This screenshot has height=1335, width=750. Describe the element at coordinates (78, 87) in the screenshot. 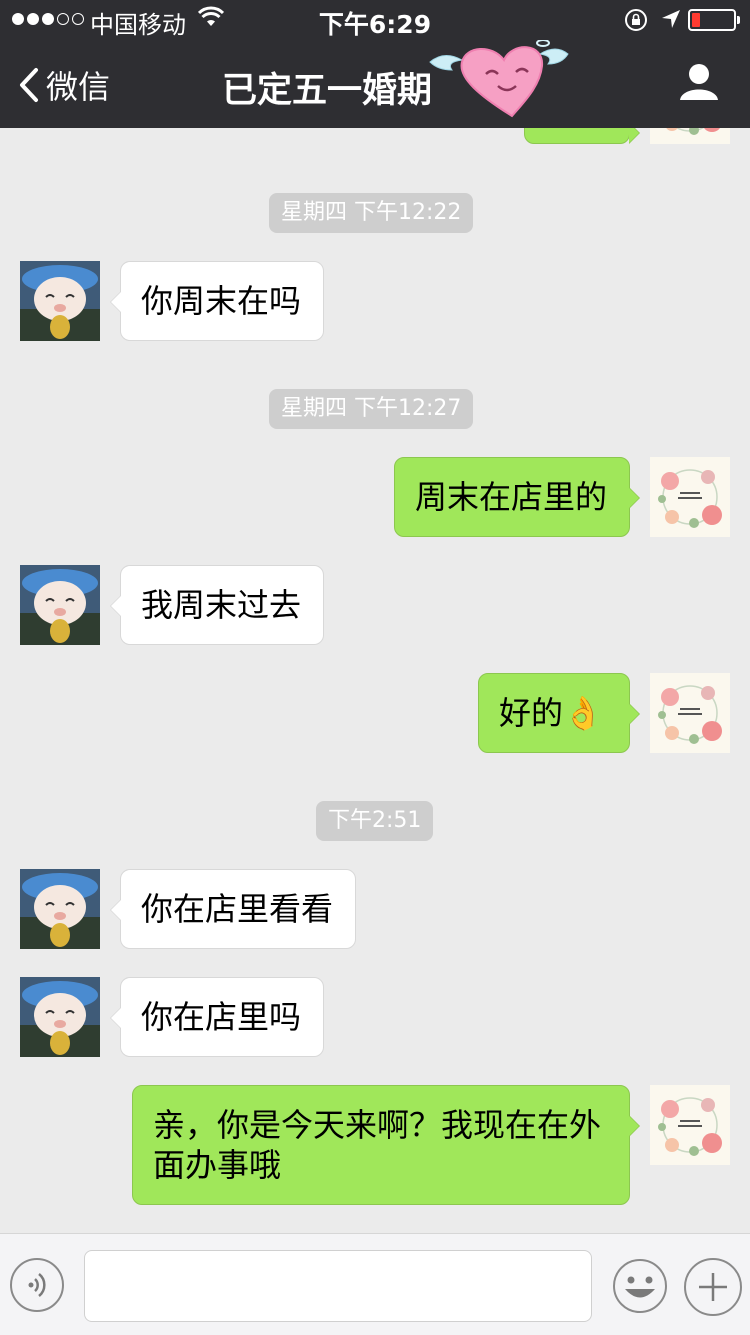

I see `back-label: 微信` at that location.